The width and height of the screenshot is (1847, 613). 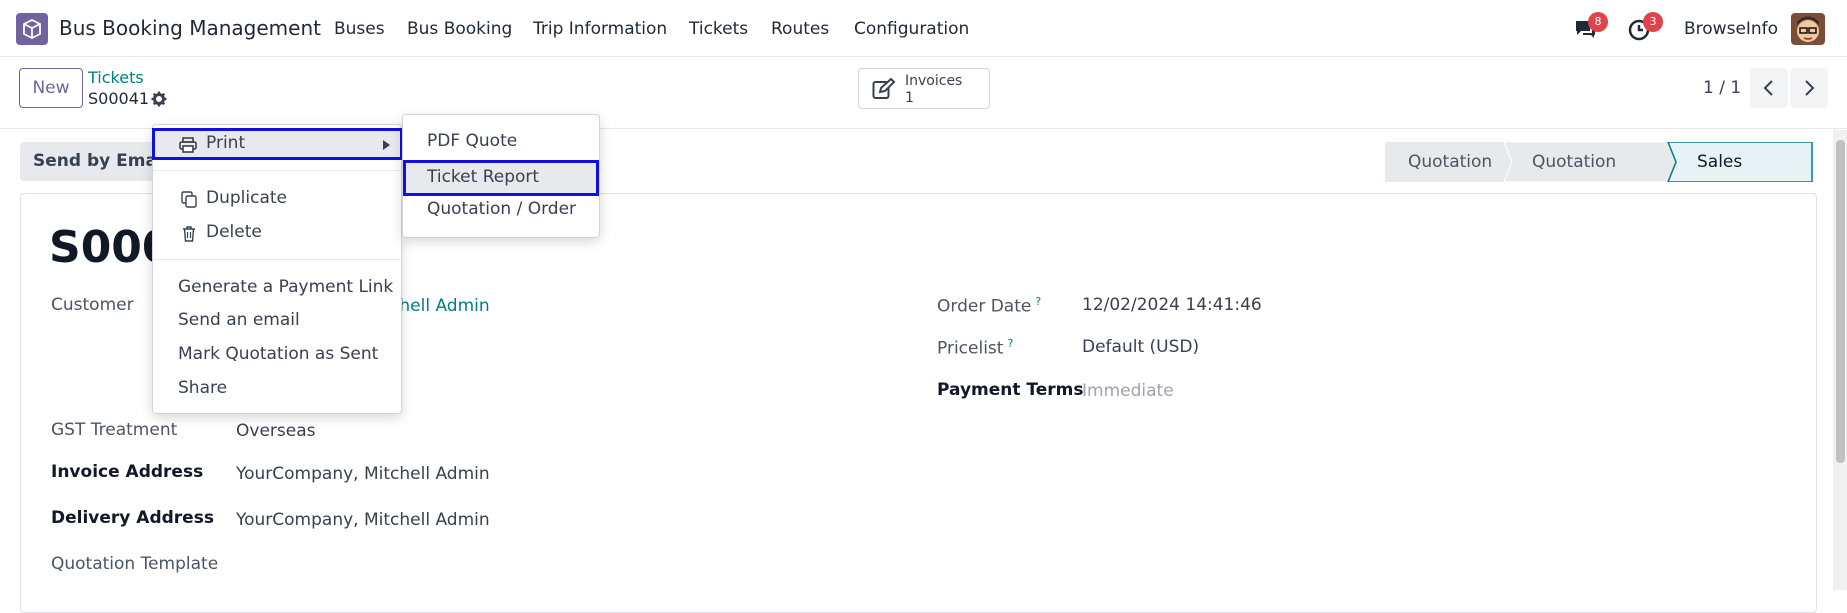 What do you see at coordinates (1140, 347) in the screenshot?
I see `pricelist-value: Default (USD)` at bounding box center [1140, 347].